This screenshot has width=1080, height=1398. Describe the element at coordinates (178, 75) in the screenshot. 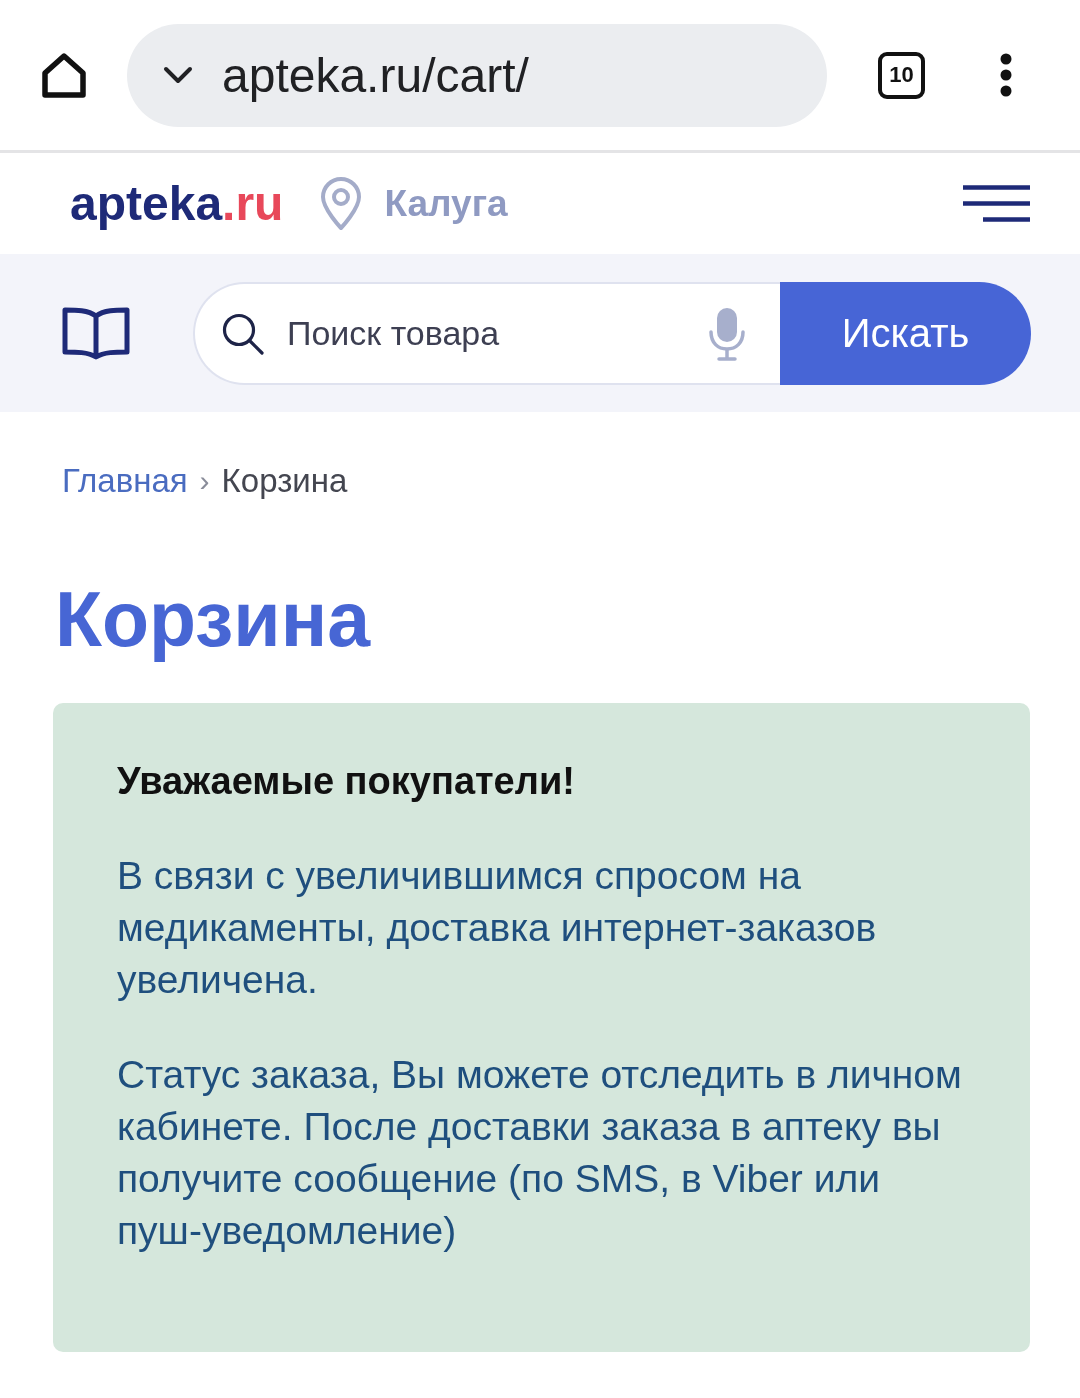

I see `chevron-down-icon` at that location.